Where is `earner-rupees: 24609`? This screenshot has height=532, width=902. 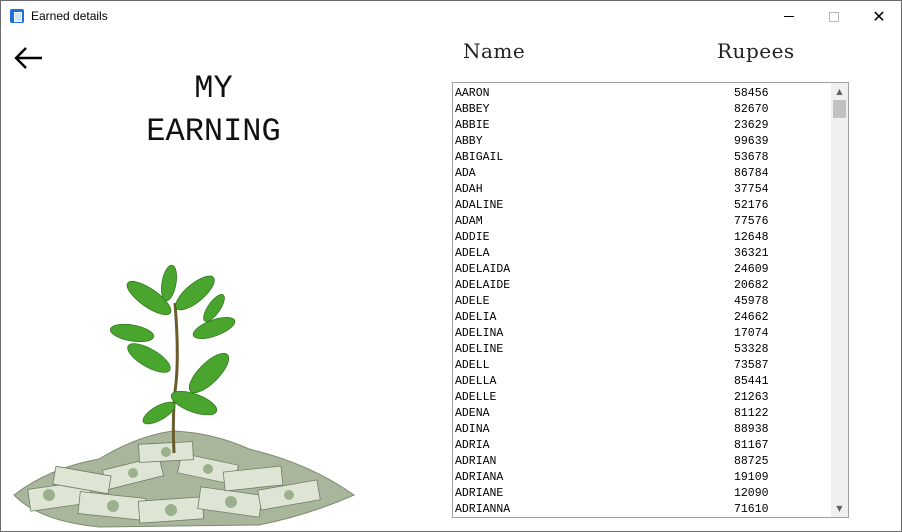 earner-rupees: 24609 is located at coordinates (751, 269).